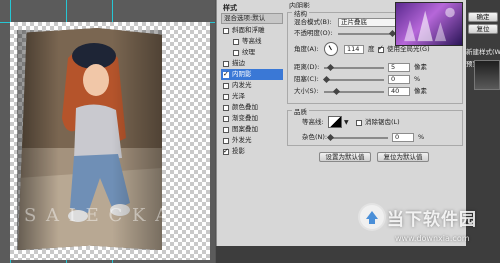  What do you see at coordinates (245, 129) in the screenshot?
I see `style-item-label: 图案叠加` at bounding box center [245, 129].